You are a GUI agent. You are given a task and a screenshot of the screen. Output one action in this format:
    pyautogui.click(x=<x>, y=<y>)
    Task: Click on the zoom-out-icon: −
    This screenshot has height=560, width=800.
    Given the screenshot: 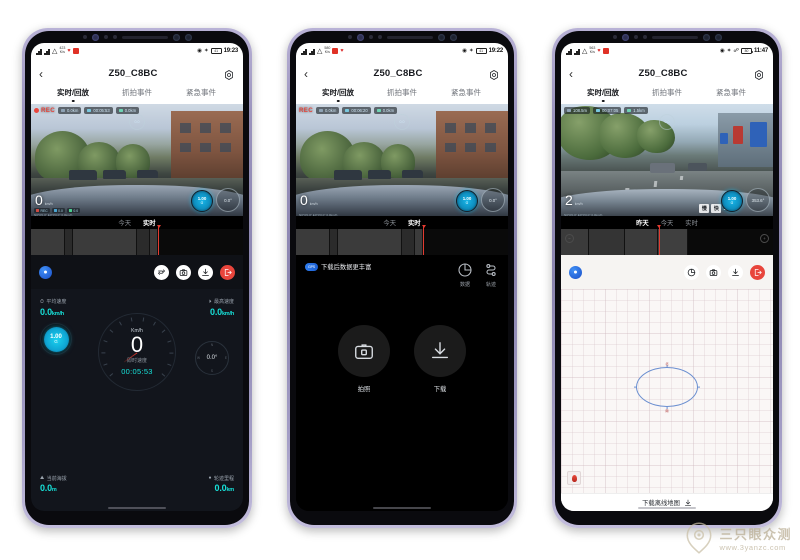 What is the action you would take?
    pyautogui.click(x=569, y=238)
    